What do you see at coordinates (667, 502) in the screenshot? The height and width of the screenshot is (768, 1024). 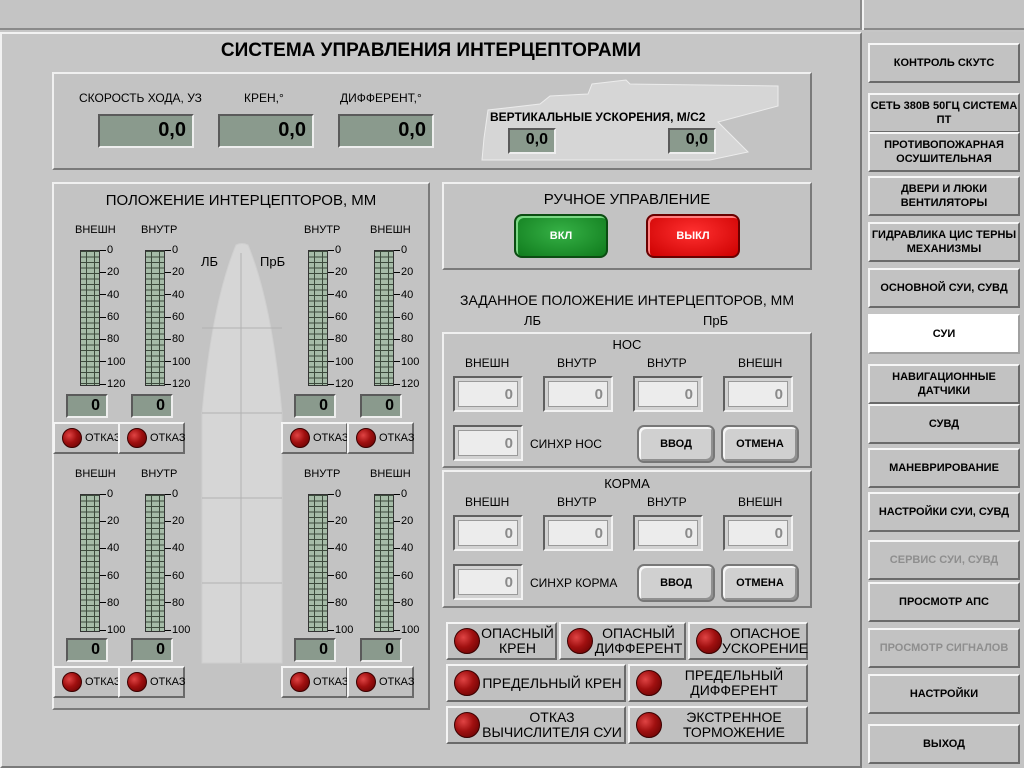 I see `stern-inner-r-label: ВНУТР` at bounding box center [667, 502].